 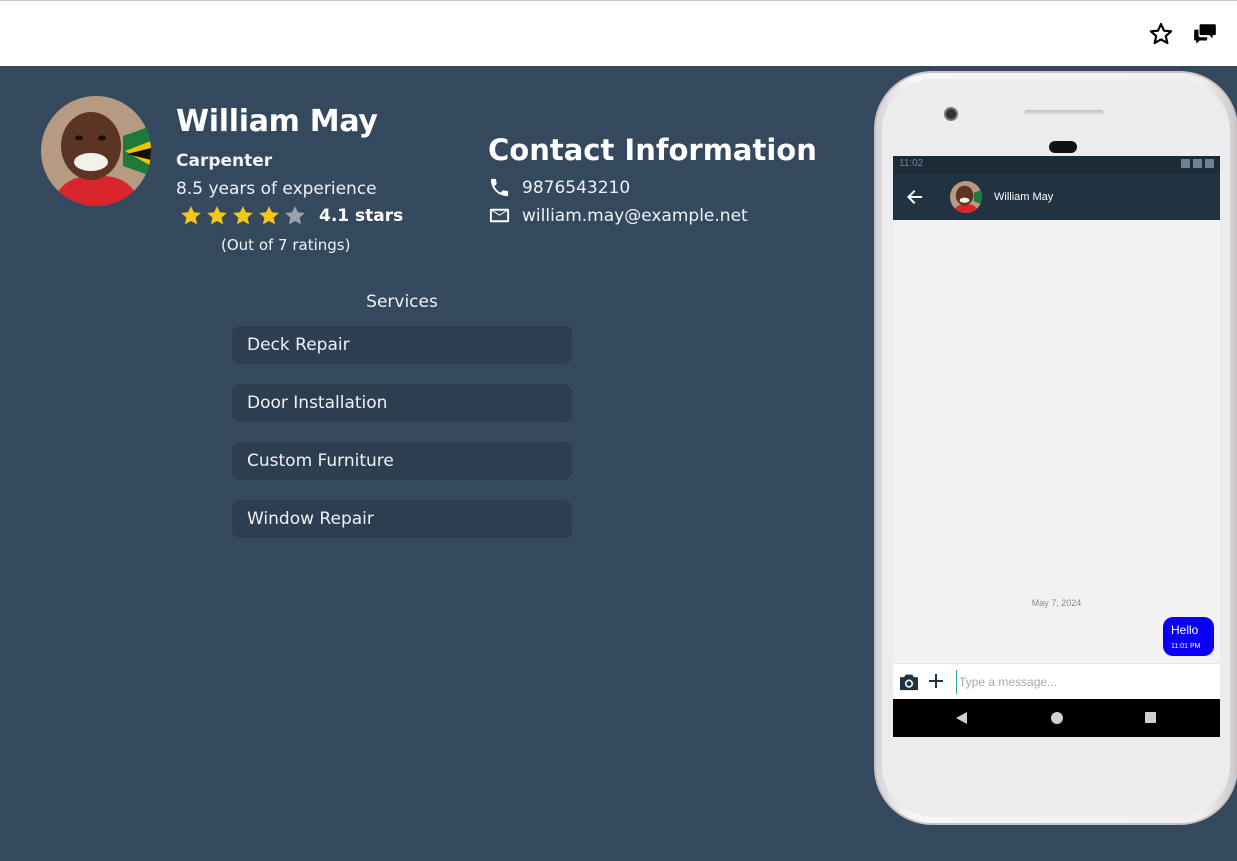 I want to click on android-nav-bar, so click(x=1056, y=718).